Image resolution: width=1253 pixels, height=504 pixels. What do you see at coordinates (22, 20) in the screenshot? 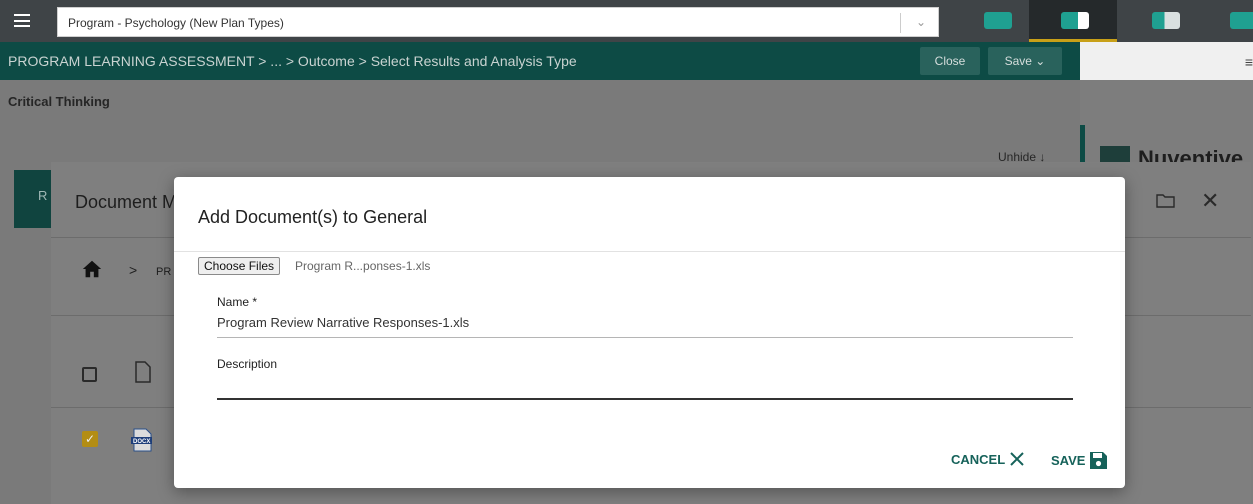
I see `hamburger-menu-icon` at bounding box center [22, 20].